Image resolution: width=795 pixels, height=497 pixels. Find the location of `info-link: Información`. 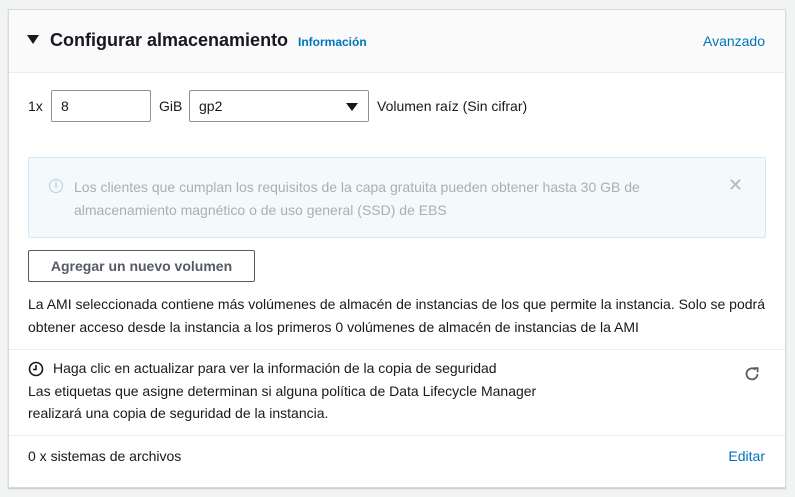

info-link: Información is located at coordinates (332, 42).